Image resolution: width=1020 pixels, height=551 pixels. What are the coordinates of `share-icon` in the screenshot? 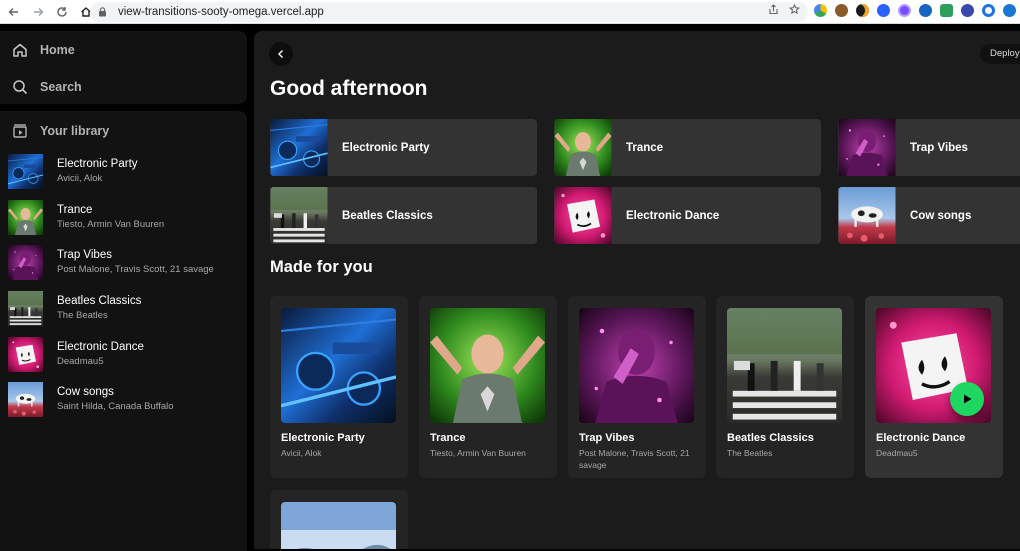 It's located at (773, 9).